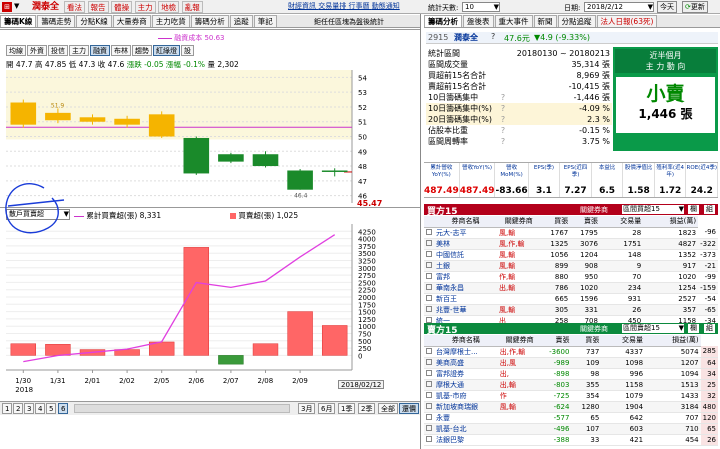  Describe the element at coordinates (478, 21) in the screenshot. I see `tab-after-hours: 盤後表` at that location.